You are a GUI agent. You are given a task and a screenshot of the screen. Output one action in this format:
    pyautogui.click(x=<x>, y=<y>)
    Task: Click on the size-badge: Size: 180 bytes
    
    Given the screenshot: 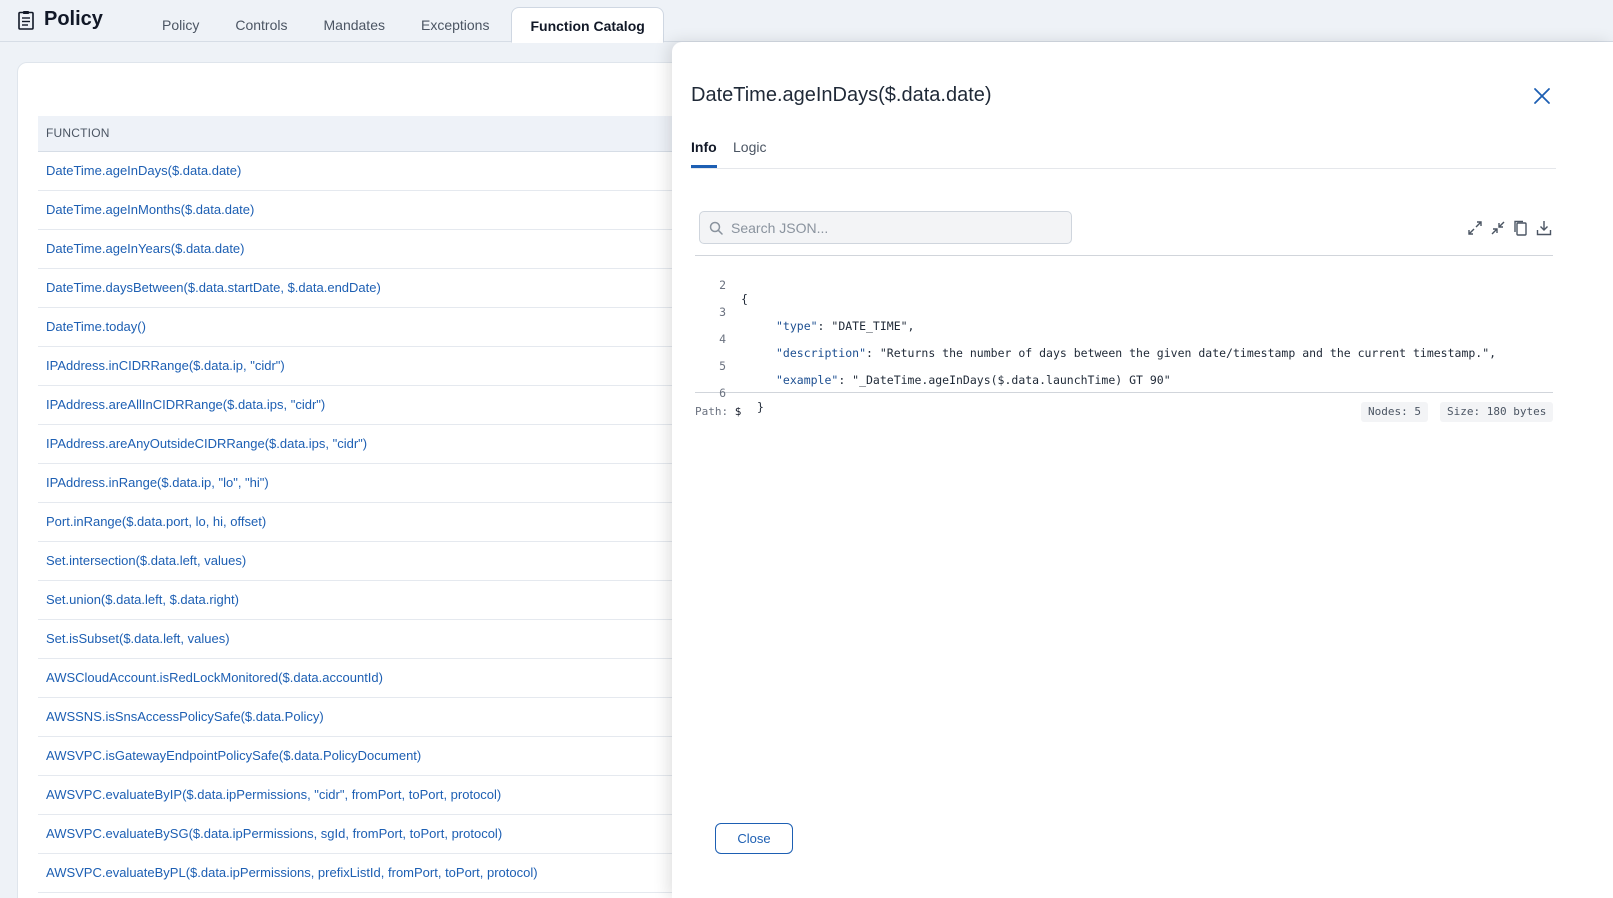 What is the action you would take?
    pyautogui.click(x=1497, y=412)
    